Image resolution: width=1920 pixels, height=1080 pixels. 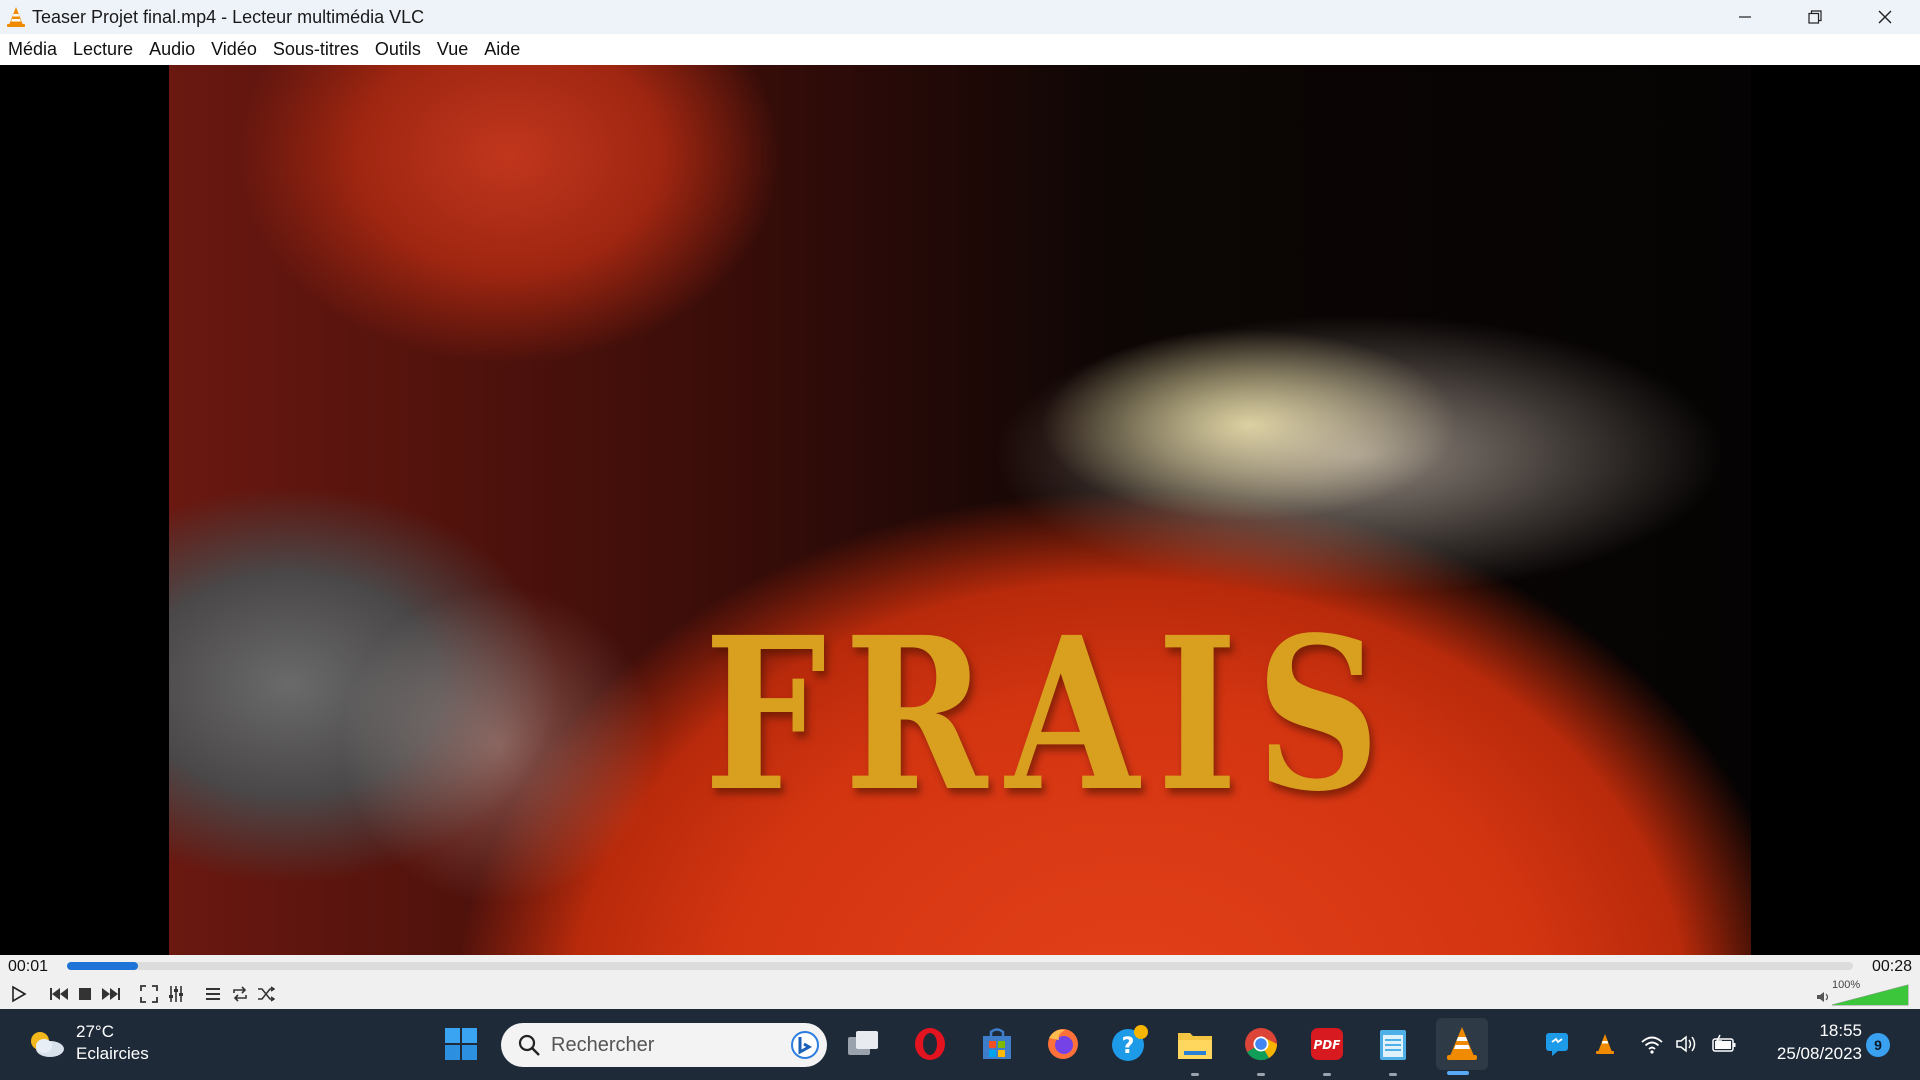 I want to click on seek-bar, so click(x=960, y=966).